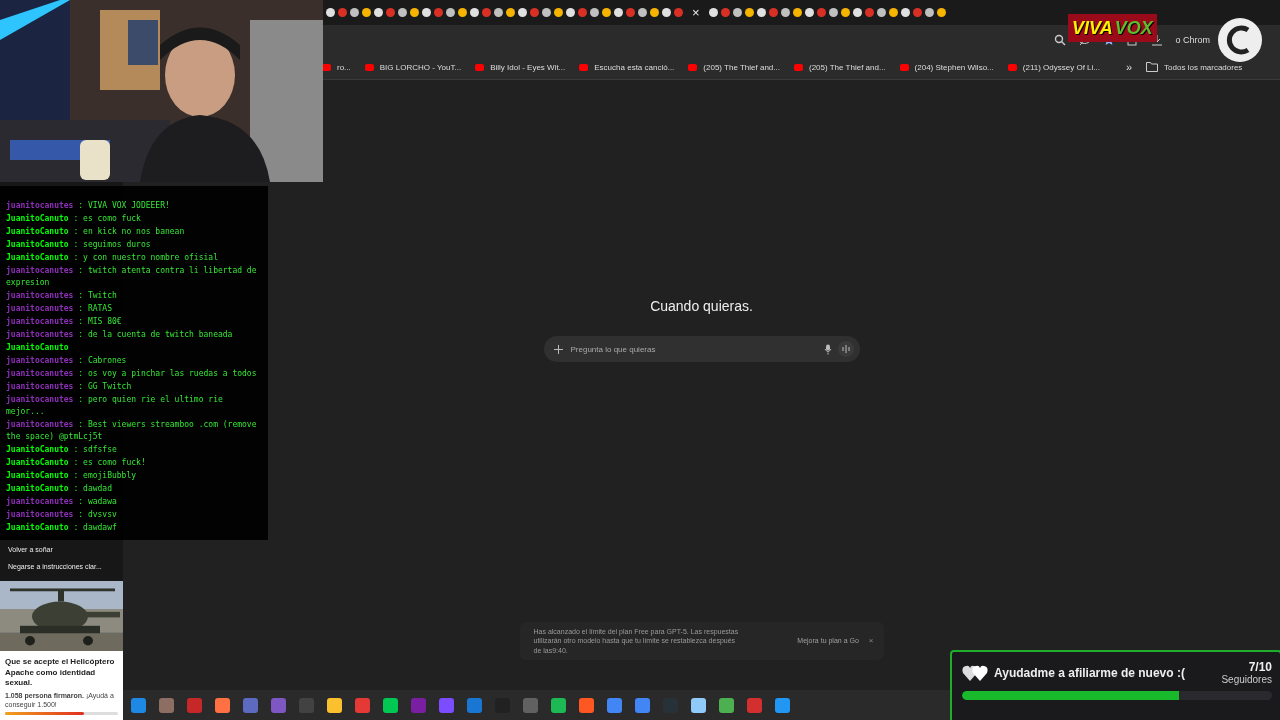 This screenshot has width=1280, height=720. I want to click on goal-unit: Seguidores, so click(1246, 679).